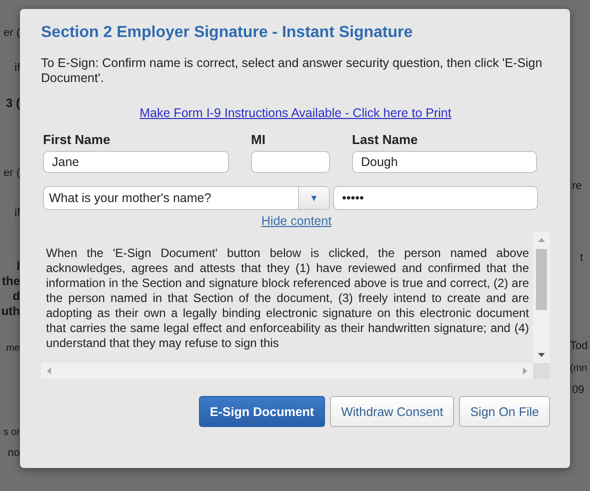 The image size is (590, 491). What do you see at coordinates (296, 221) in the screenshot?
I see `hide-content-link: Hide content` at bounding box center [296, 221].